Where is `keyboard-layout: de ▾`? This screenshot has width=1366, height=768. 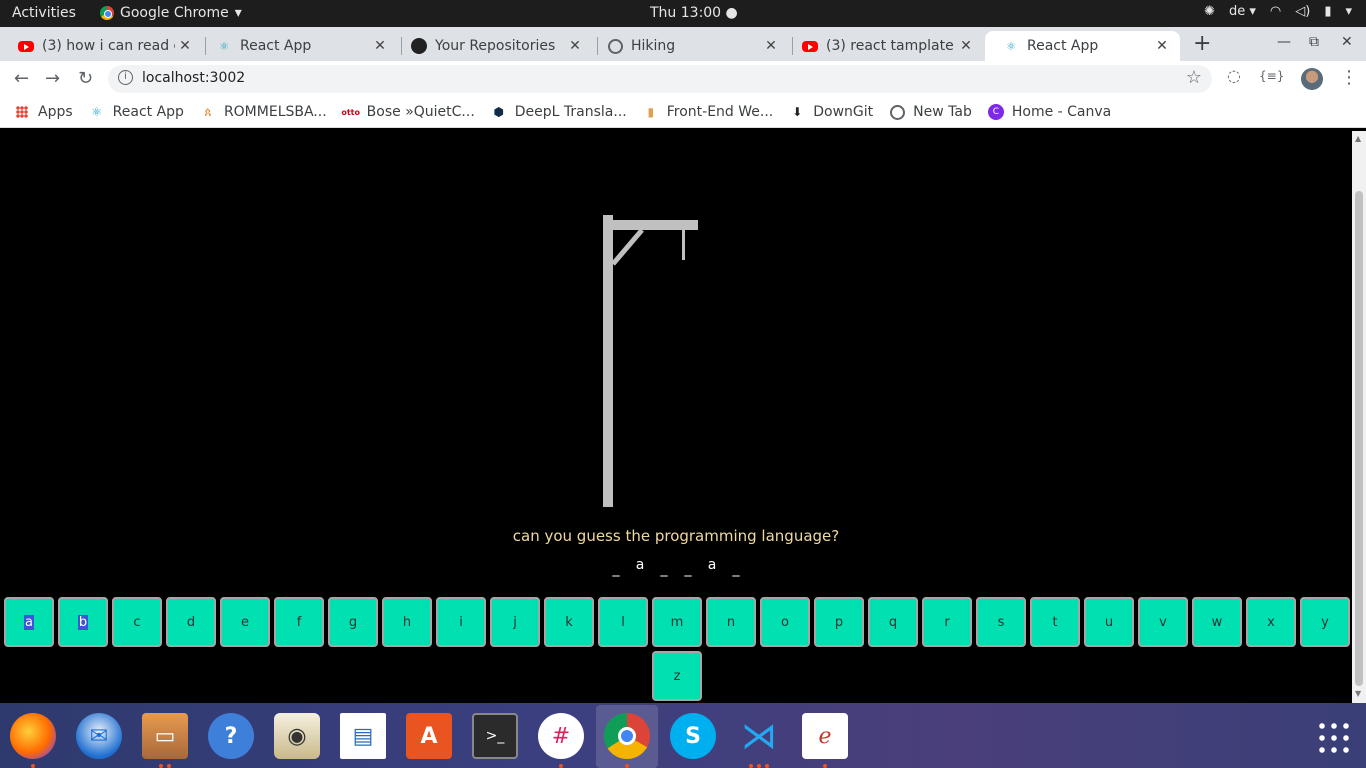
keyboard-layout: de ▾ is located at coordinates (1242, 11).